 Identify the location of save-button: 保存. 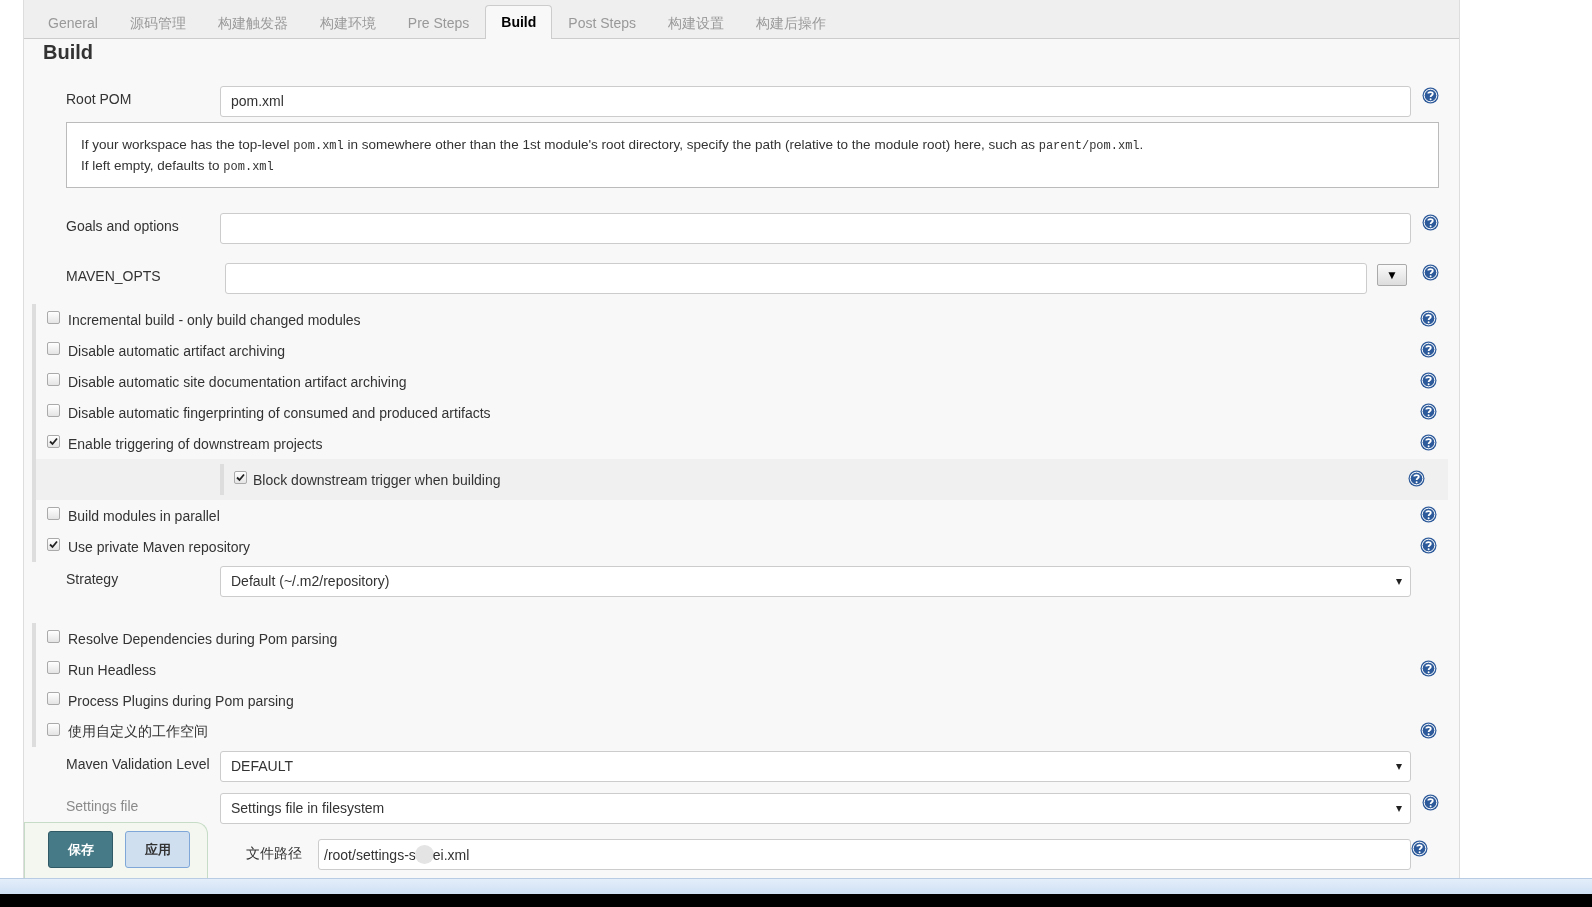
(80, 849).